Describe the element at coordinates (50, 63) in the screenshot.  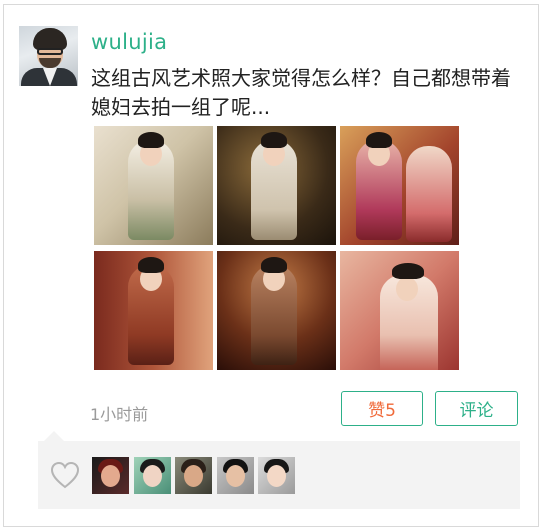
I see `avatar-beard` at that location.